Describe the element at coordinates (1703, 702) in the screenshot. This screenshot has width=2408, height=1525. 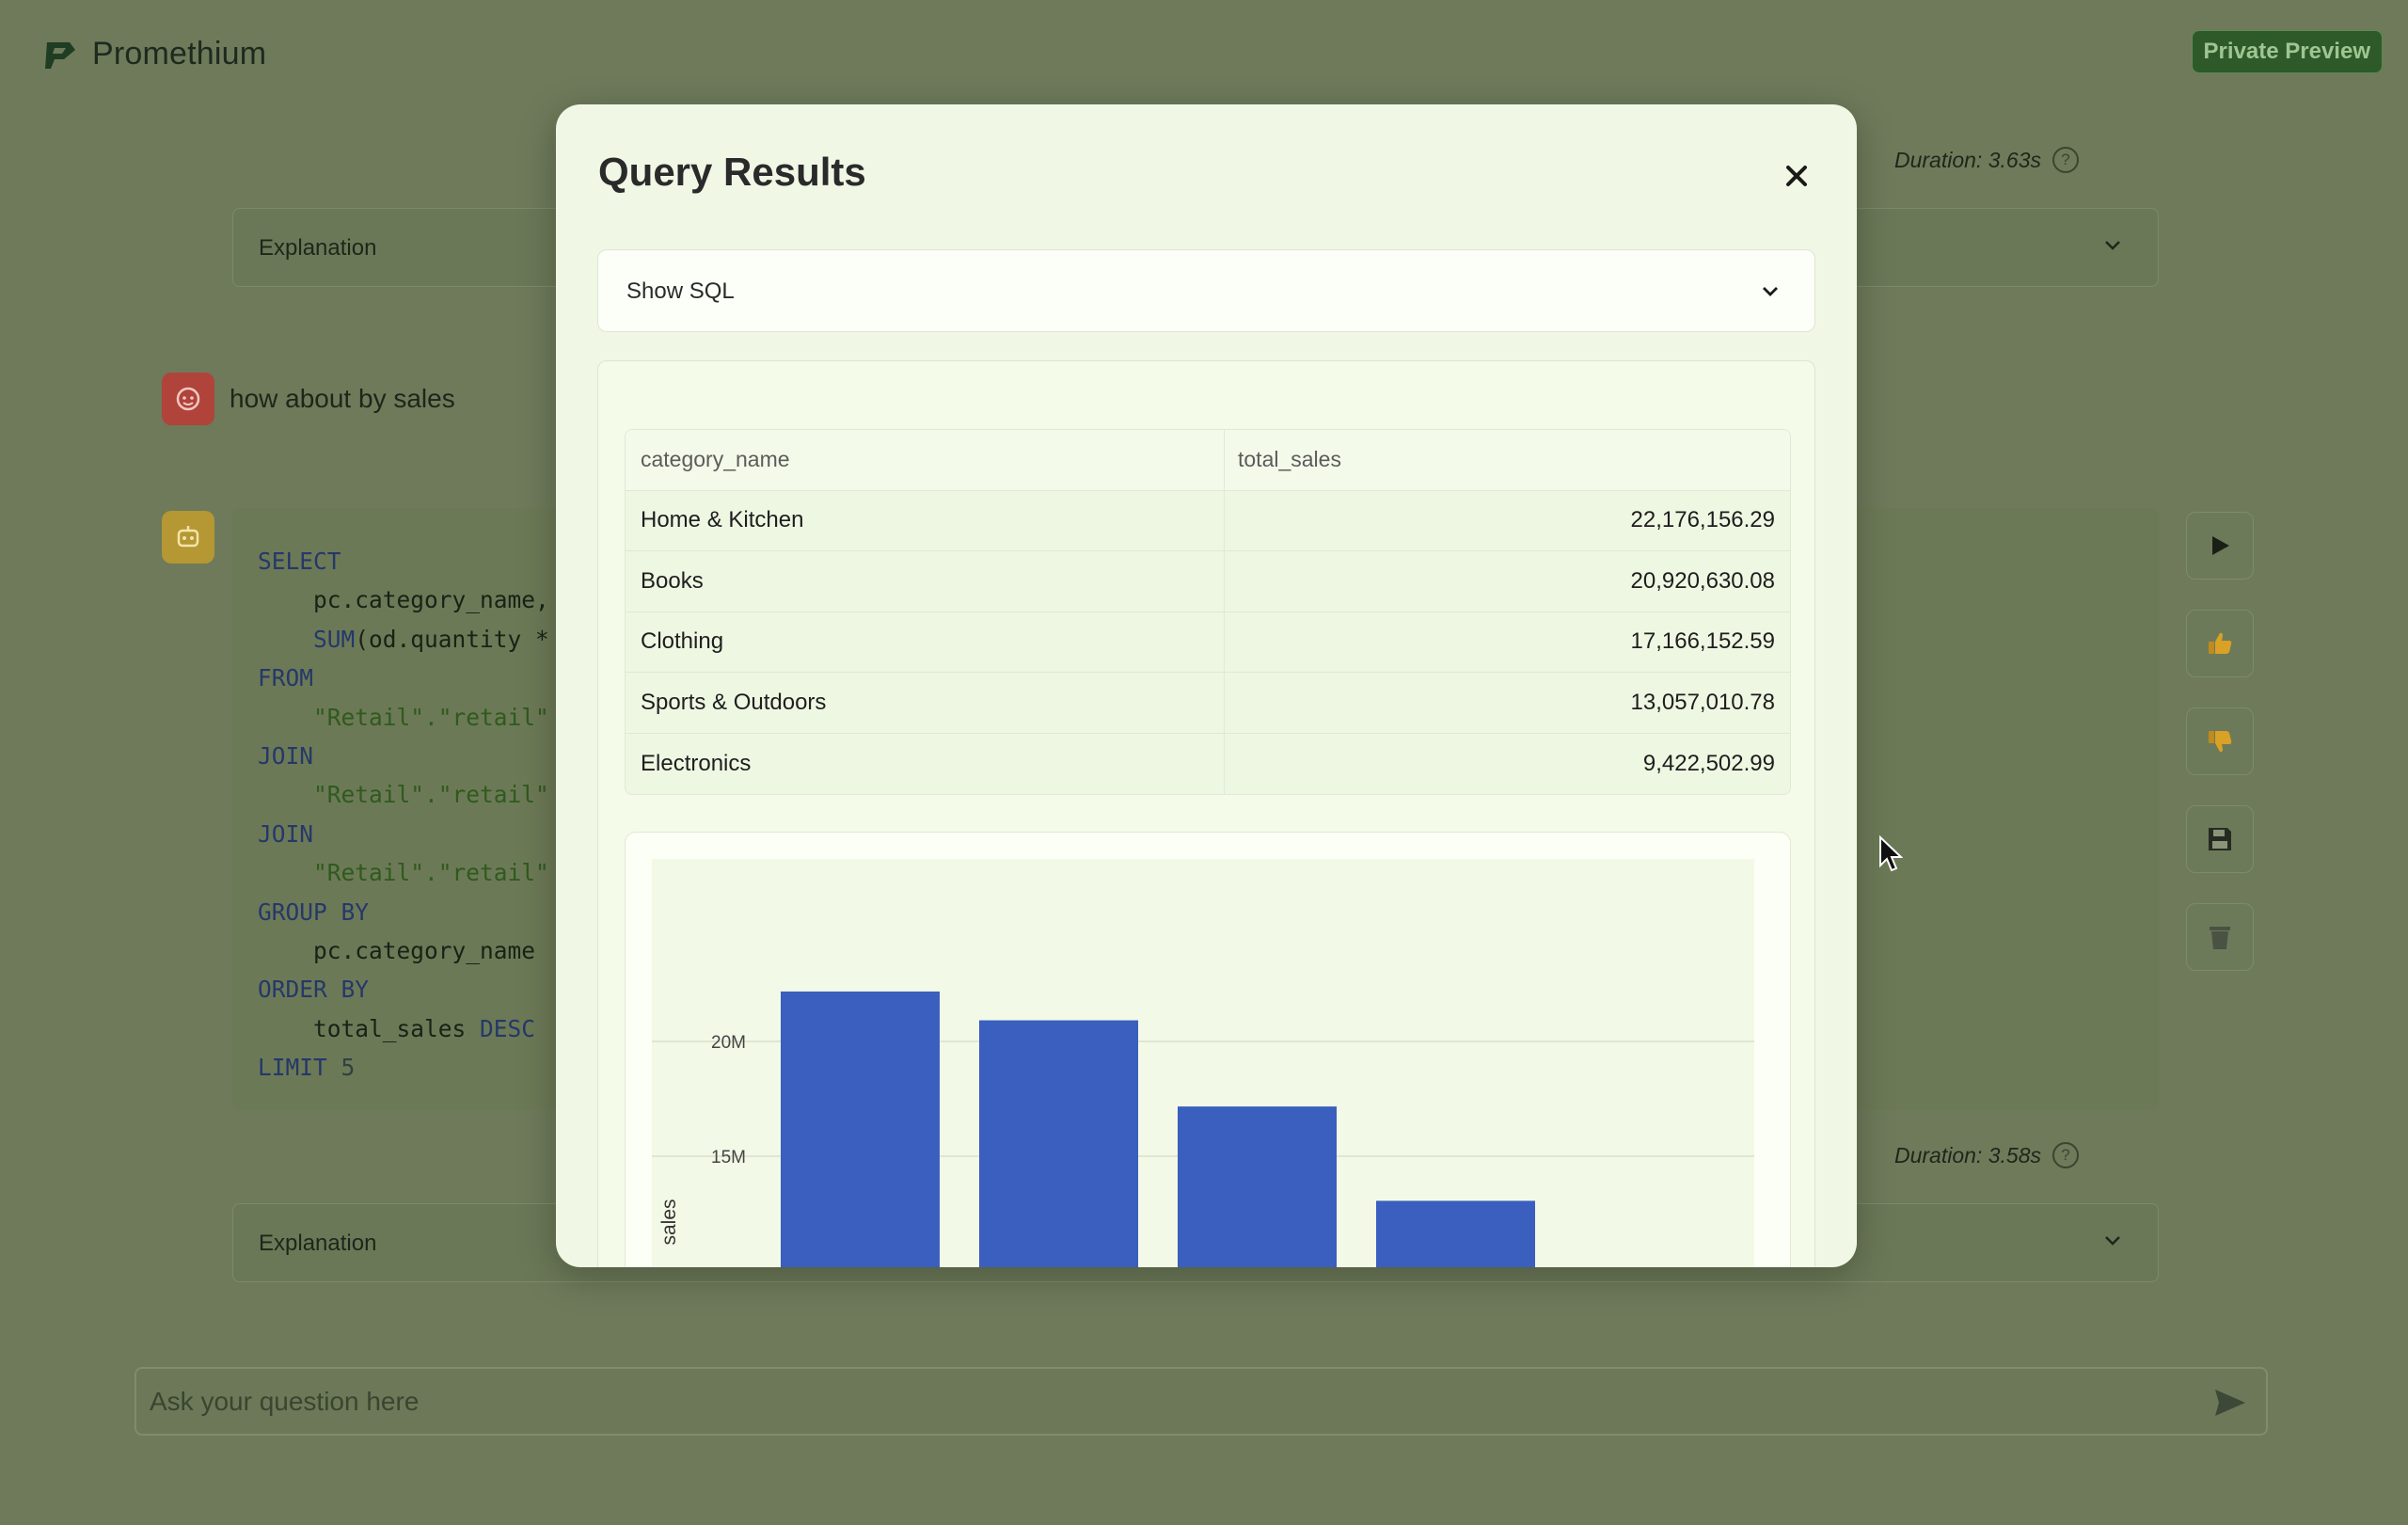
I see `total-sales-cell: 13,057,010.78` at that location.